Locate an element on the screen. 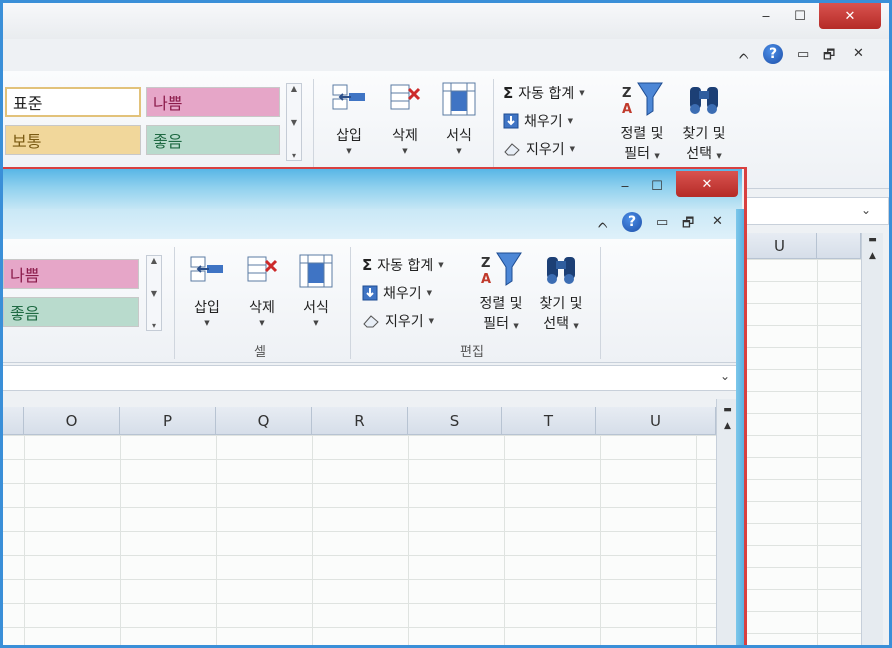  front-styles-scroll: ▲ ▼ ▾ is located at coordinates (154, 293).